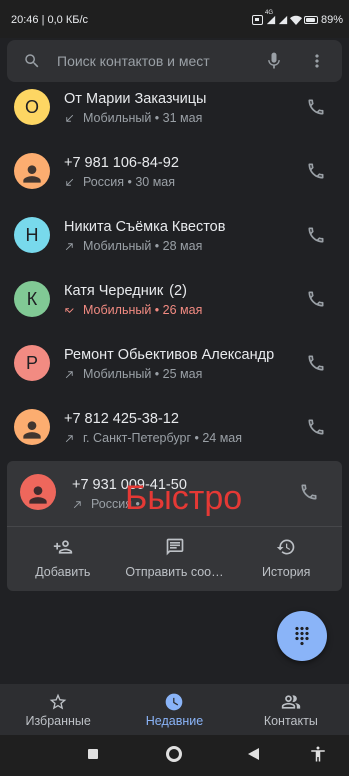  I want to click on tab-label: Избранные, so click(58, 721).